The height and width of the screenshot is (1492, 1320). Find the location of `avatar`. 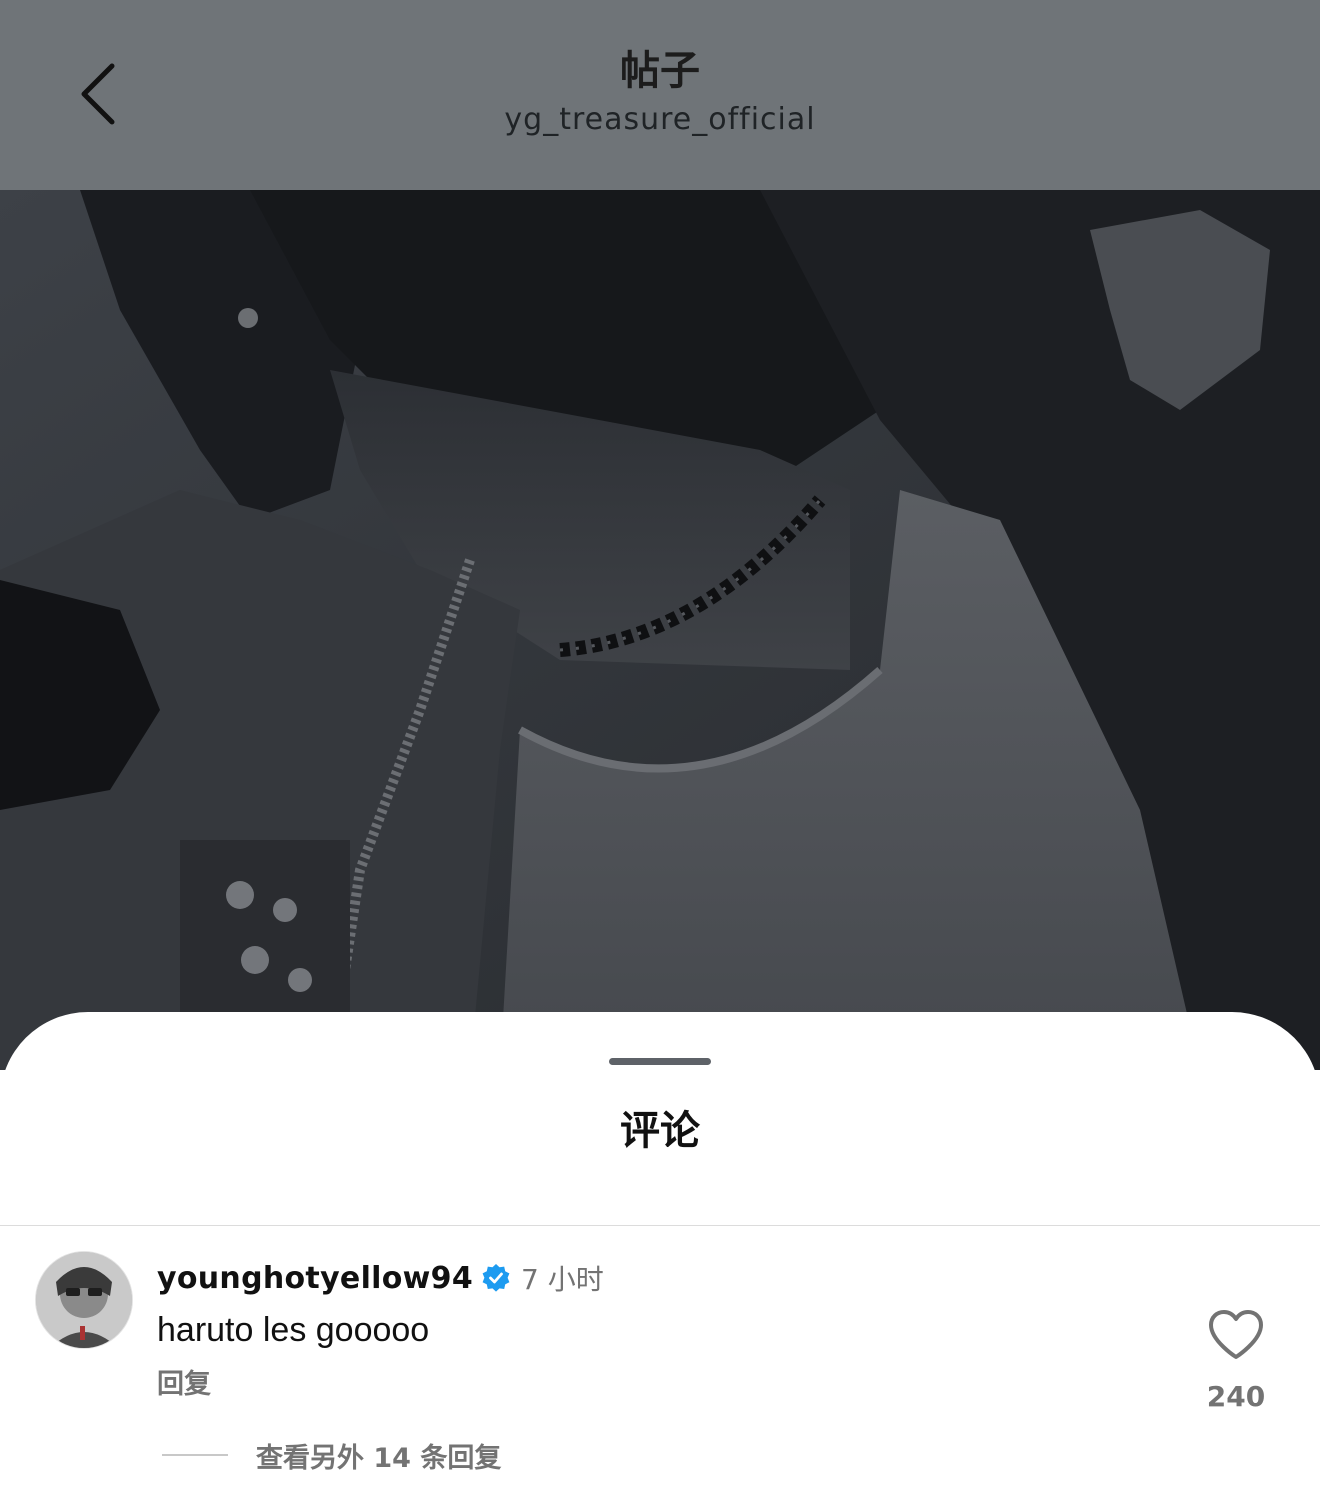

avatar is located at coordinates (84, 1300).